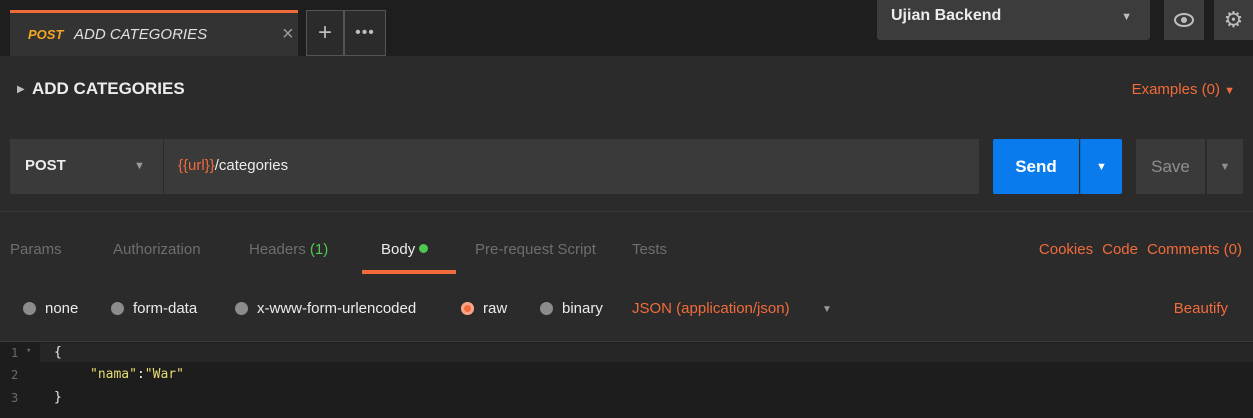 The image size is (1253, 418). I want to click on method-select: POST ▼, so click(86, 166).